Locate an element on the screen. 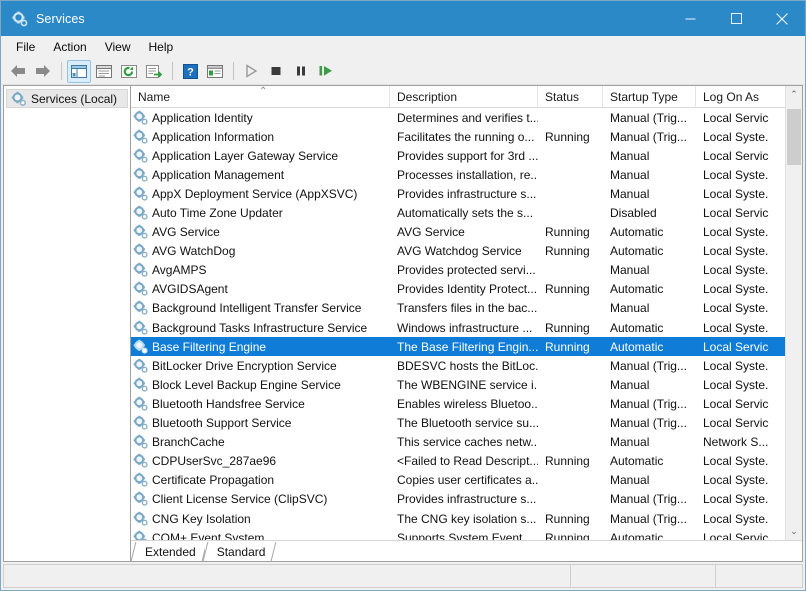 The height and width of the screenshot is (591, 806). column-header-status: Status is located at coordinates (570, 96).